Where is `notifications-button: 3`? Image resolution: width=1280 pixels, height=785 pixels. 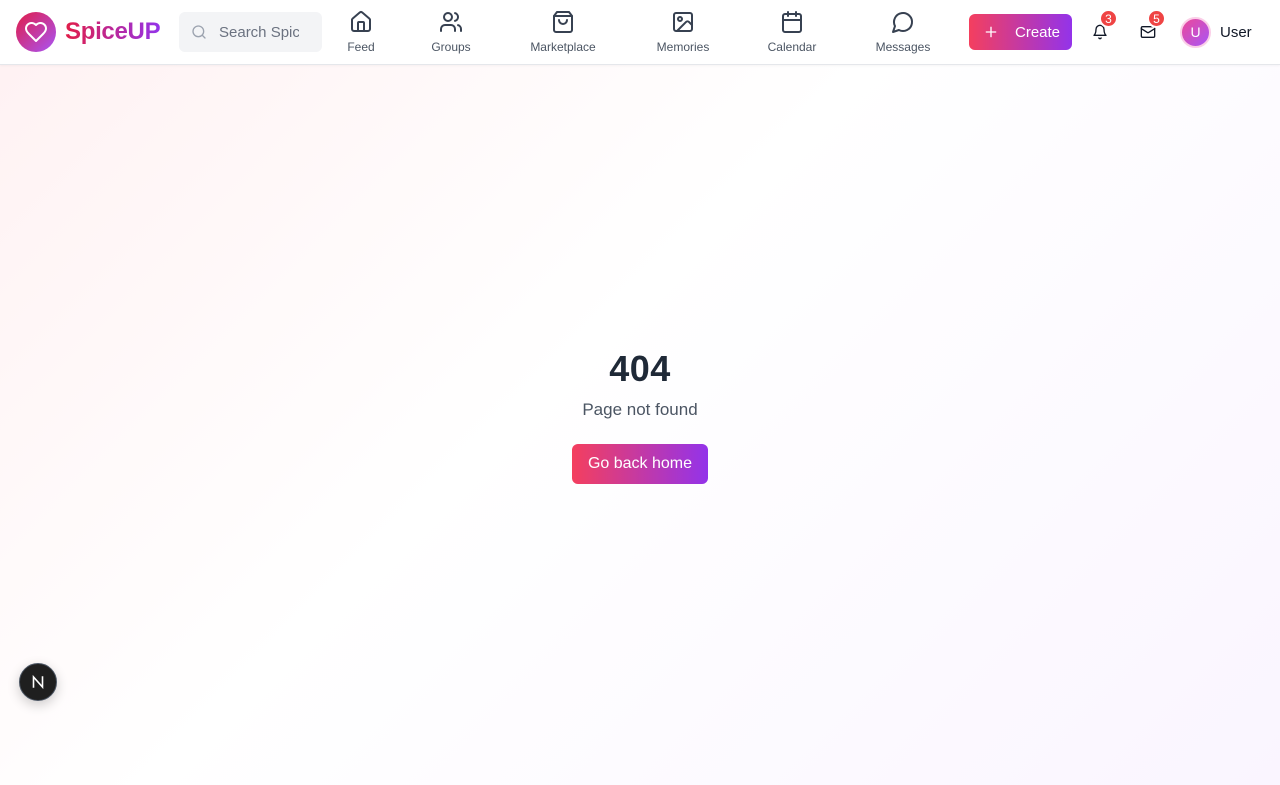 notifications-button: 3 is located at coordinates (1100, 30).